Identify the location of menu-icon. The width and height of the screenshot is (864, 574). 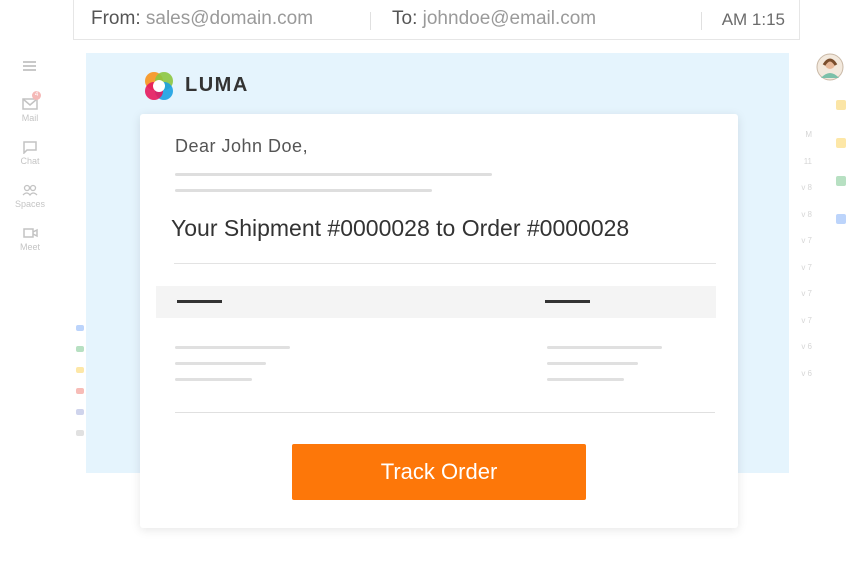
(29, 62).